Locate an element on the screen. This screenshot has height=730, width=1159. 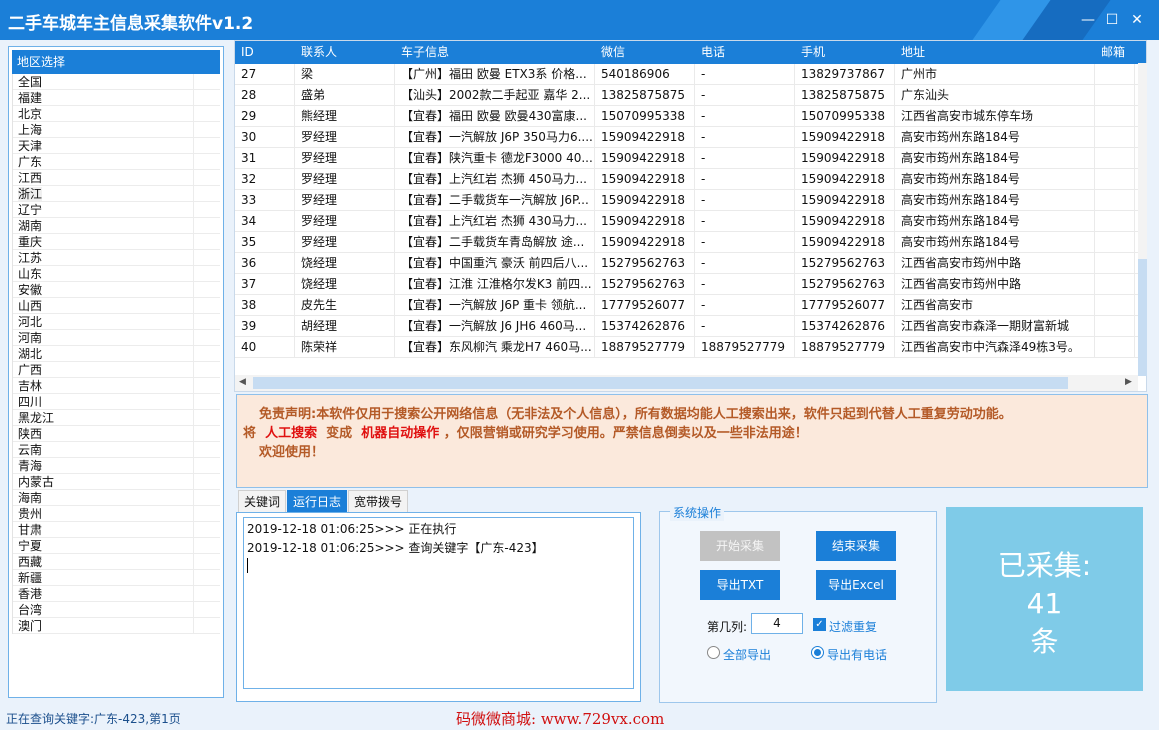
region-item: 福建 is located at coordinates (116, 98).